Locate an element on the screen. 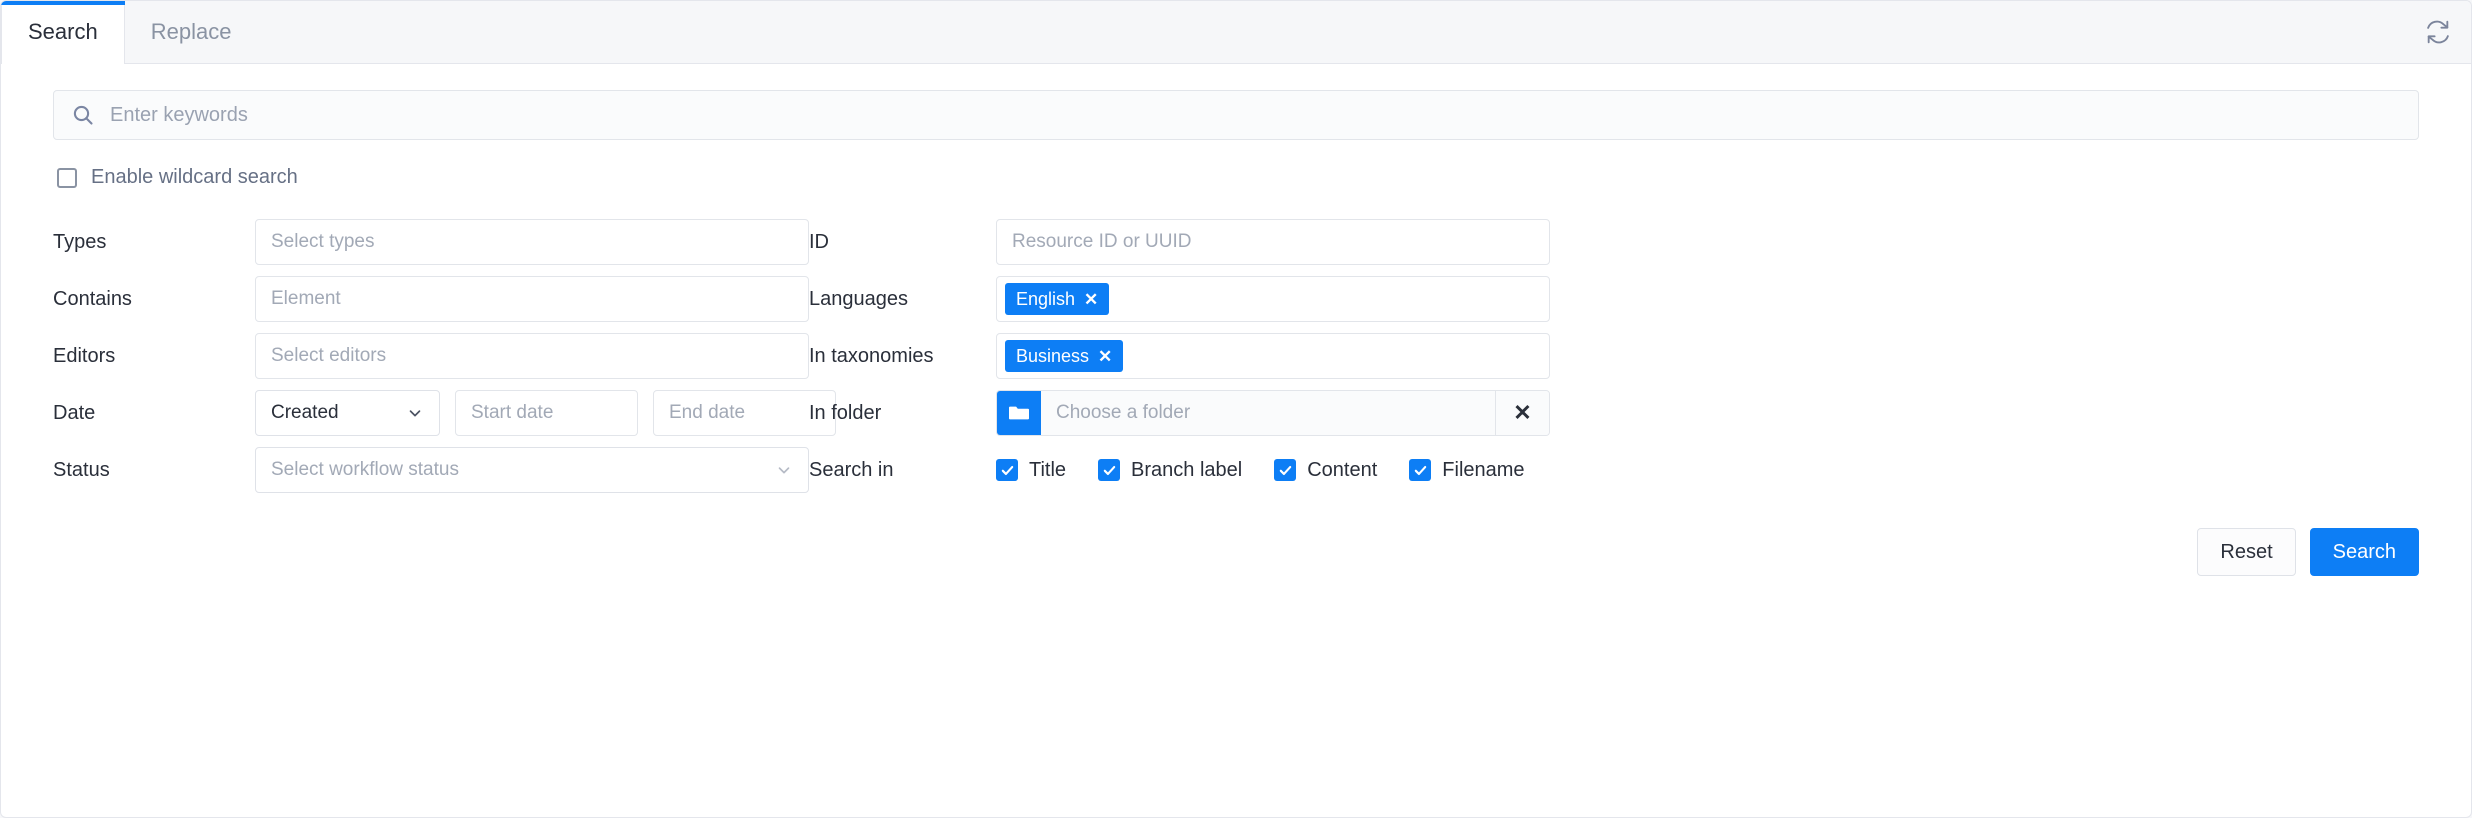 This screenshot has width=2472, height=818. language-tag: English ✕ is located at coordinates (1057, 299).